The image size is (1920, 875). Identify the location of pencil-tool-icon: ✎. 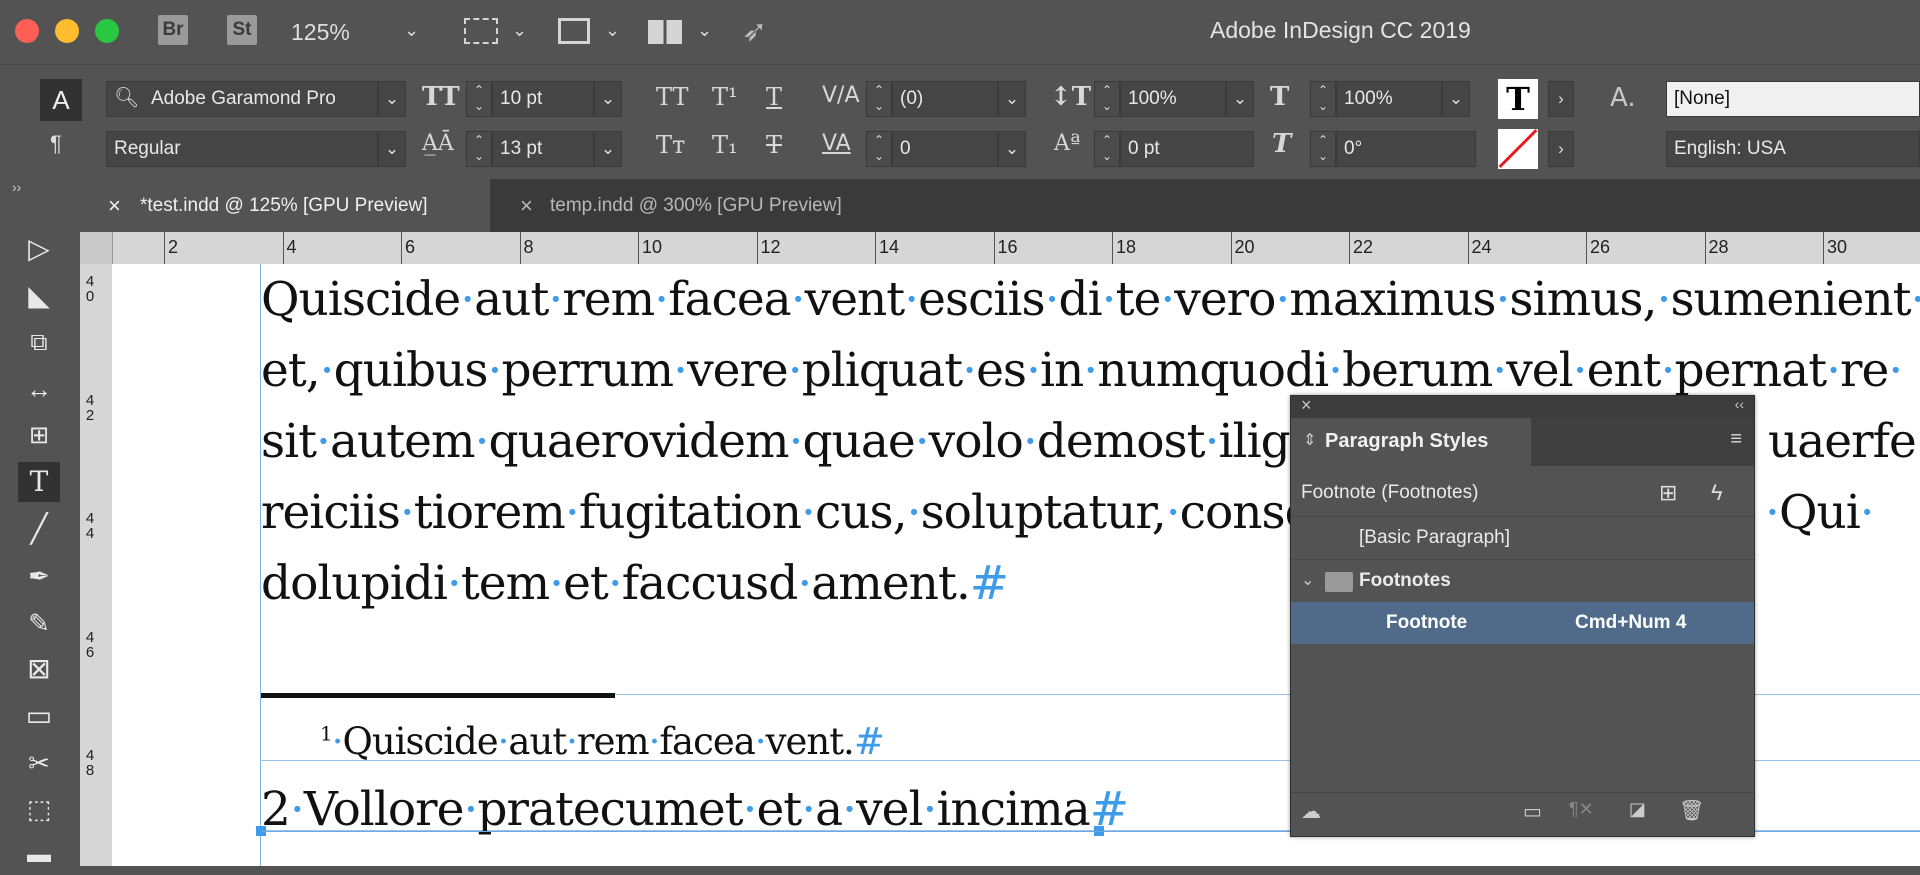
(39, 623).